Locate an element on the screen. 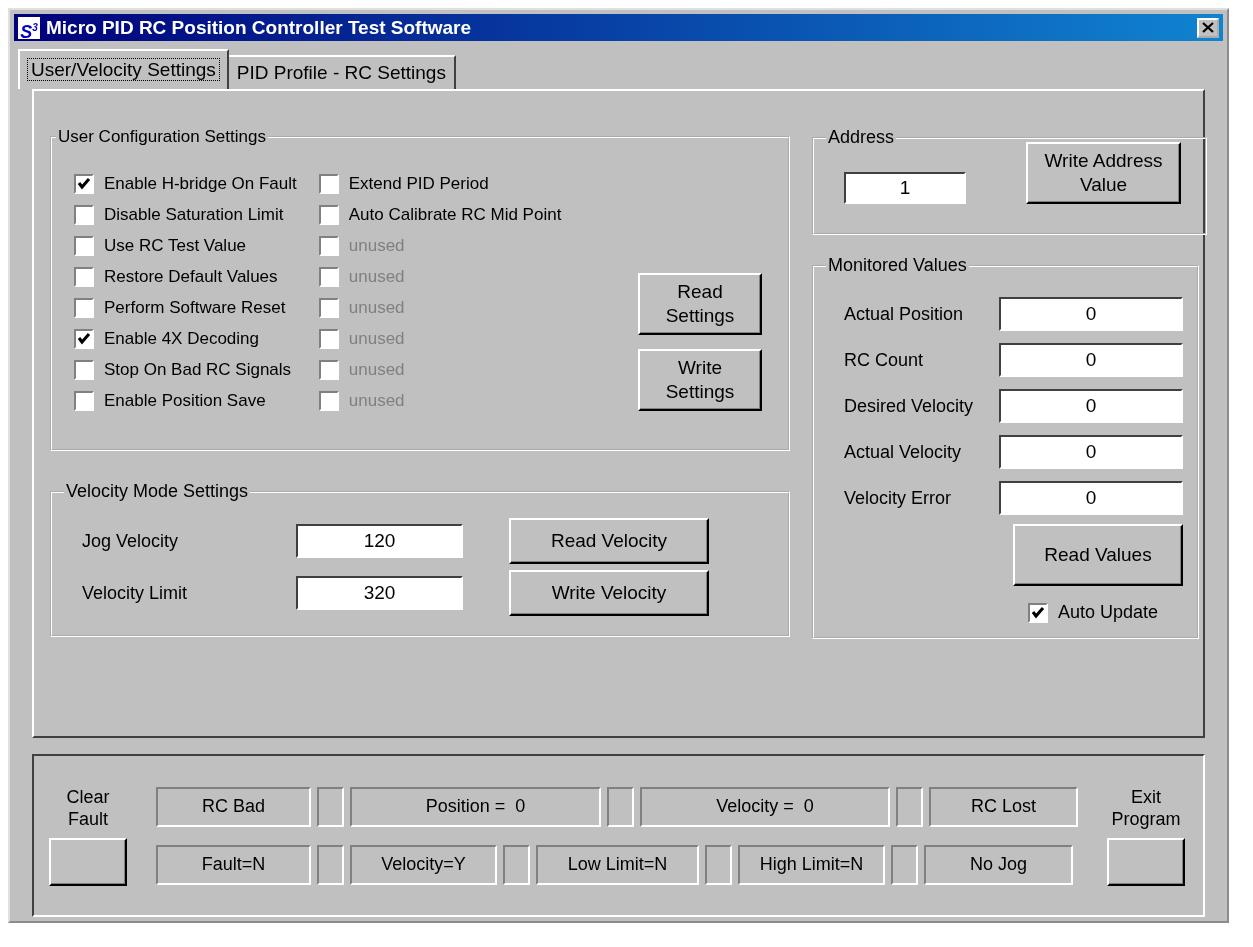  checkbox-label: Enable H-bridge On Fault is located at coordinates (200, 183).